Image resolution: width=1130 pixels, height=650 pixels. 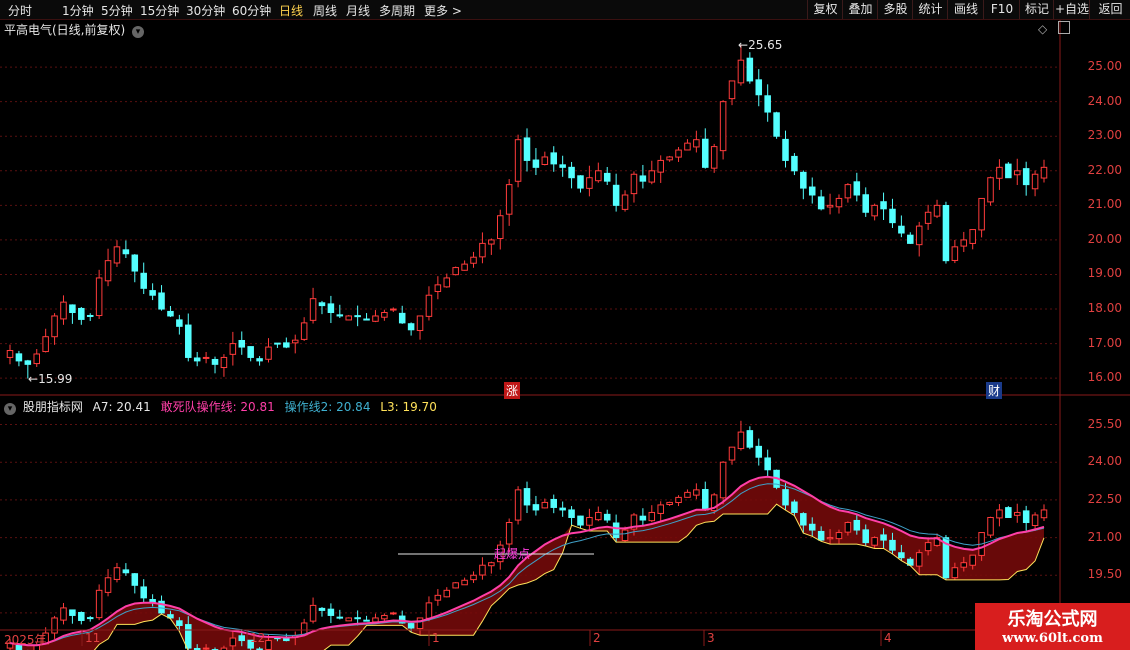 I want to click on y-tick: 25.50, so click(x=1104, y=423).